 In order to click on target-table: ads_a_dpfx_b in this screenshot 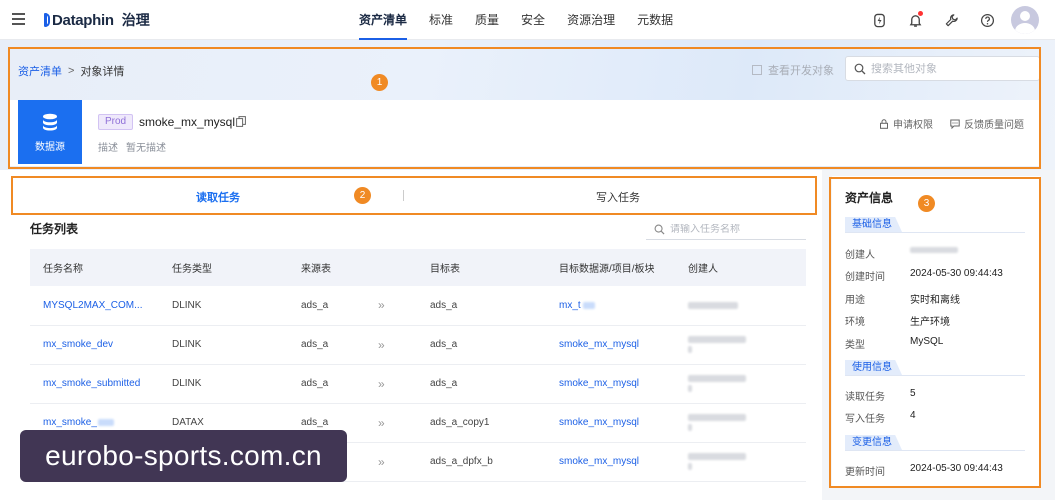, I will do `click(481, 462)`.